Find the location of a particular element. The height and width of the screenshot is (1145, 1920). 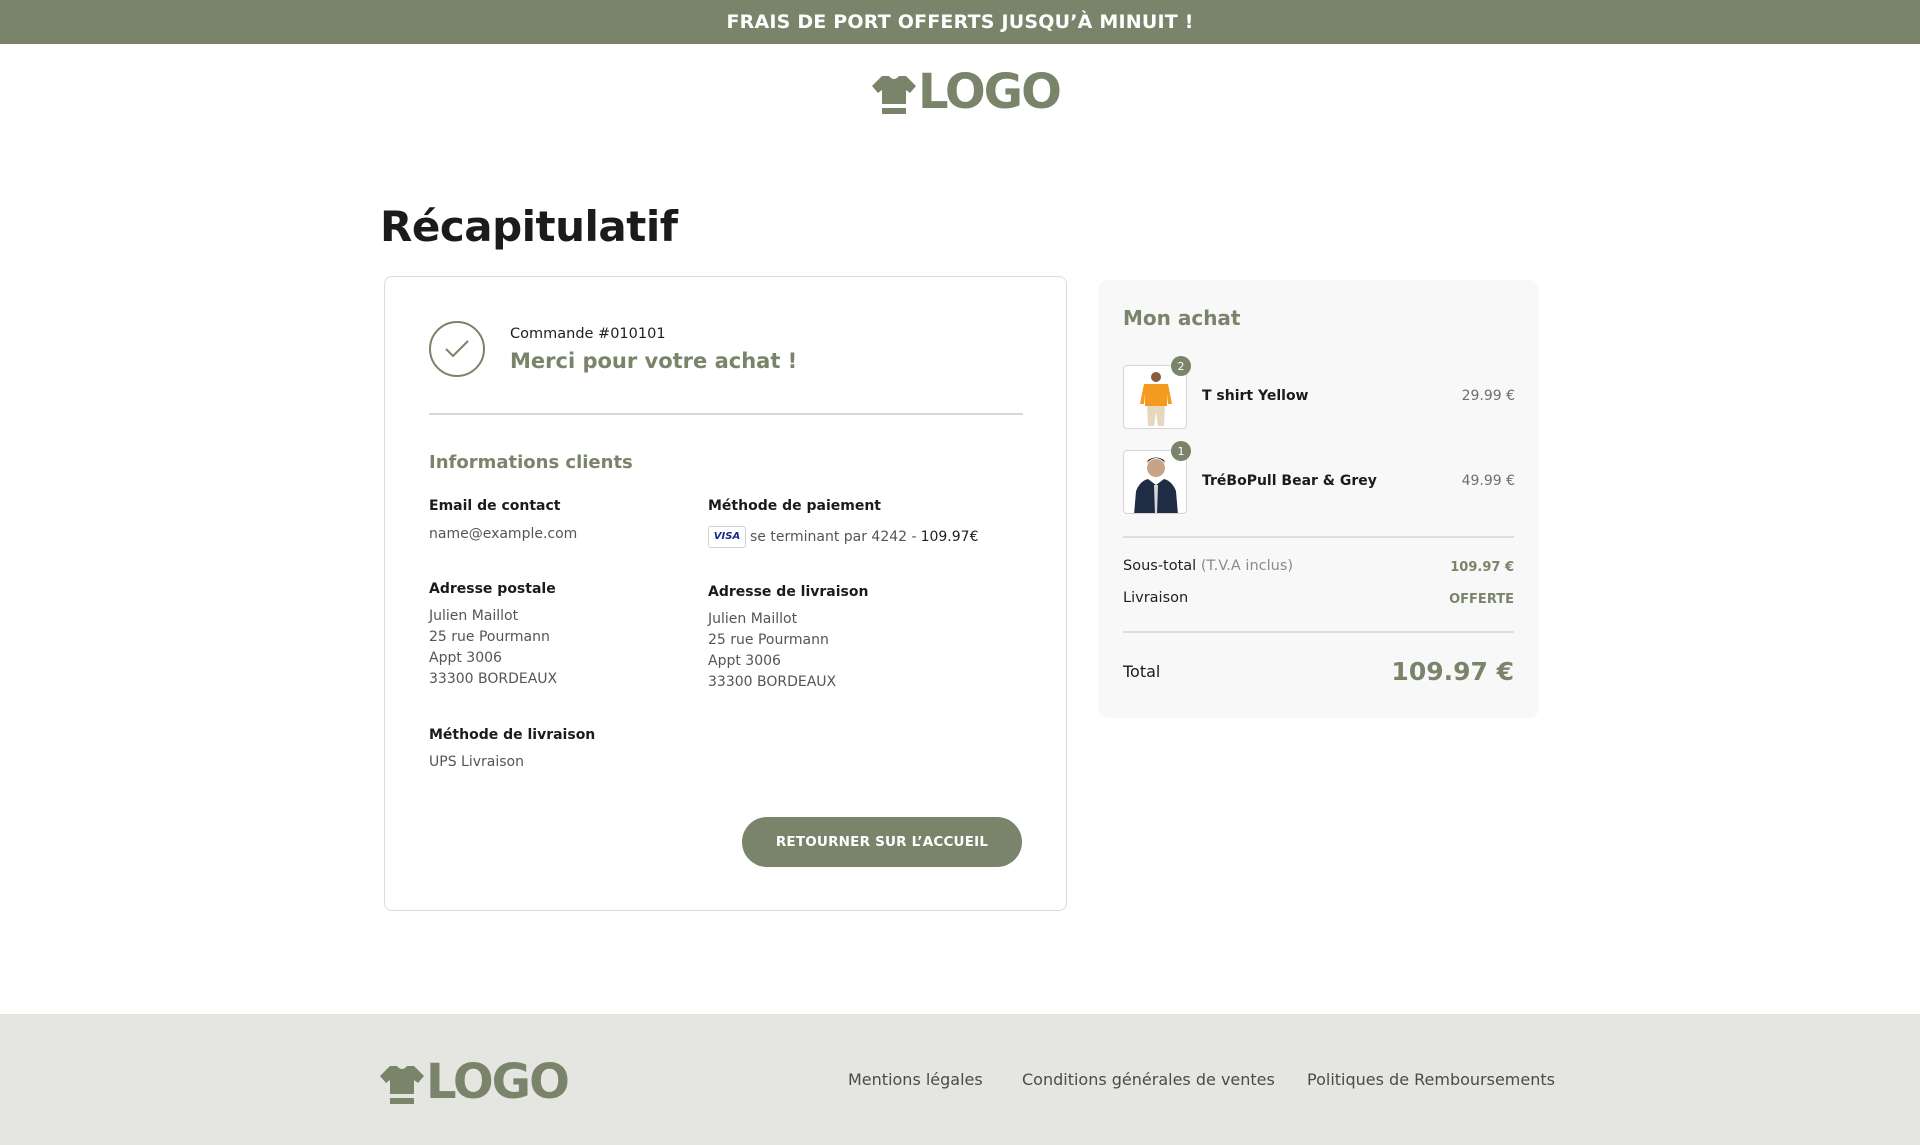

cart-item: 1 TréBoPull Bear & Grey 49.99 € is located at coordinates (1319, 477).